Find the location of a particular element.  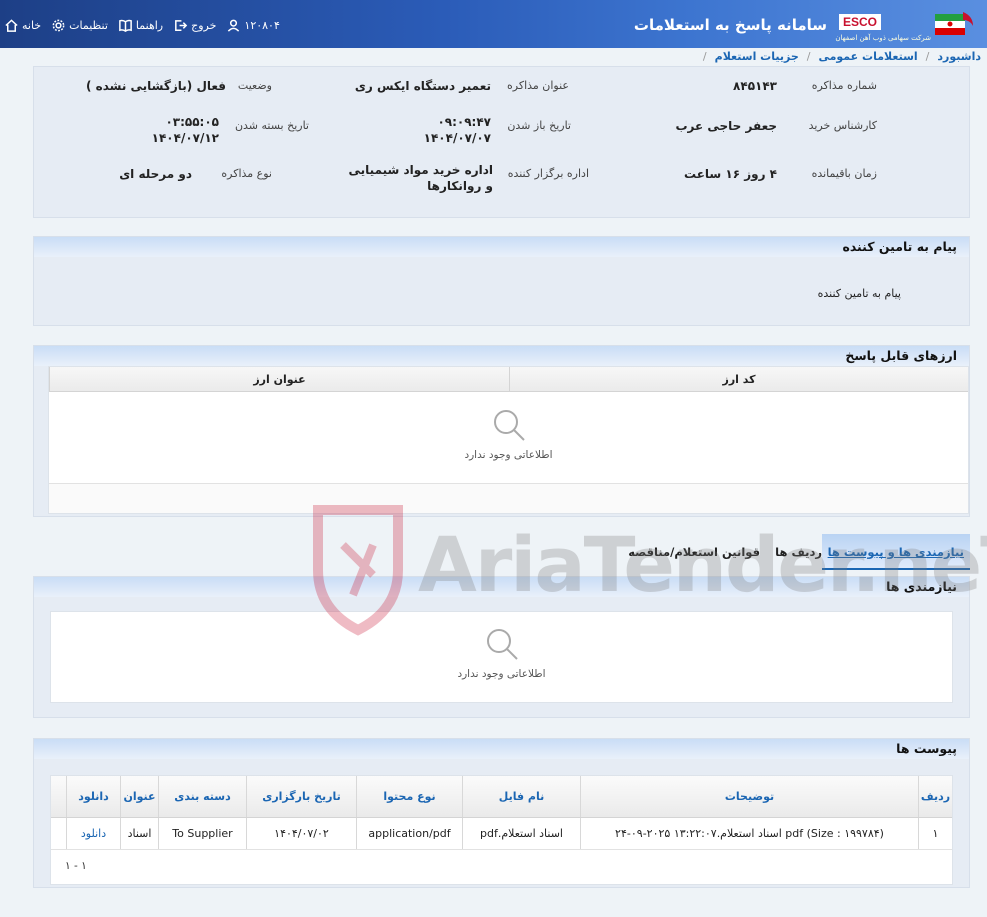

nav-home: خانه is located at coordinates (22, 25).